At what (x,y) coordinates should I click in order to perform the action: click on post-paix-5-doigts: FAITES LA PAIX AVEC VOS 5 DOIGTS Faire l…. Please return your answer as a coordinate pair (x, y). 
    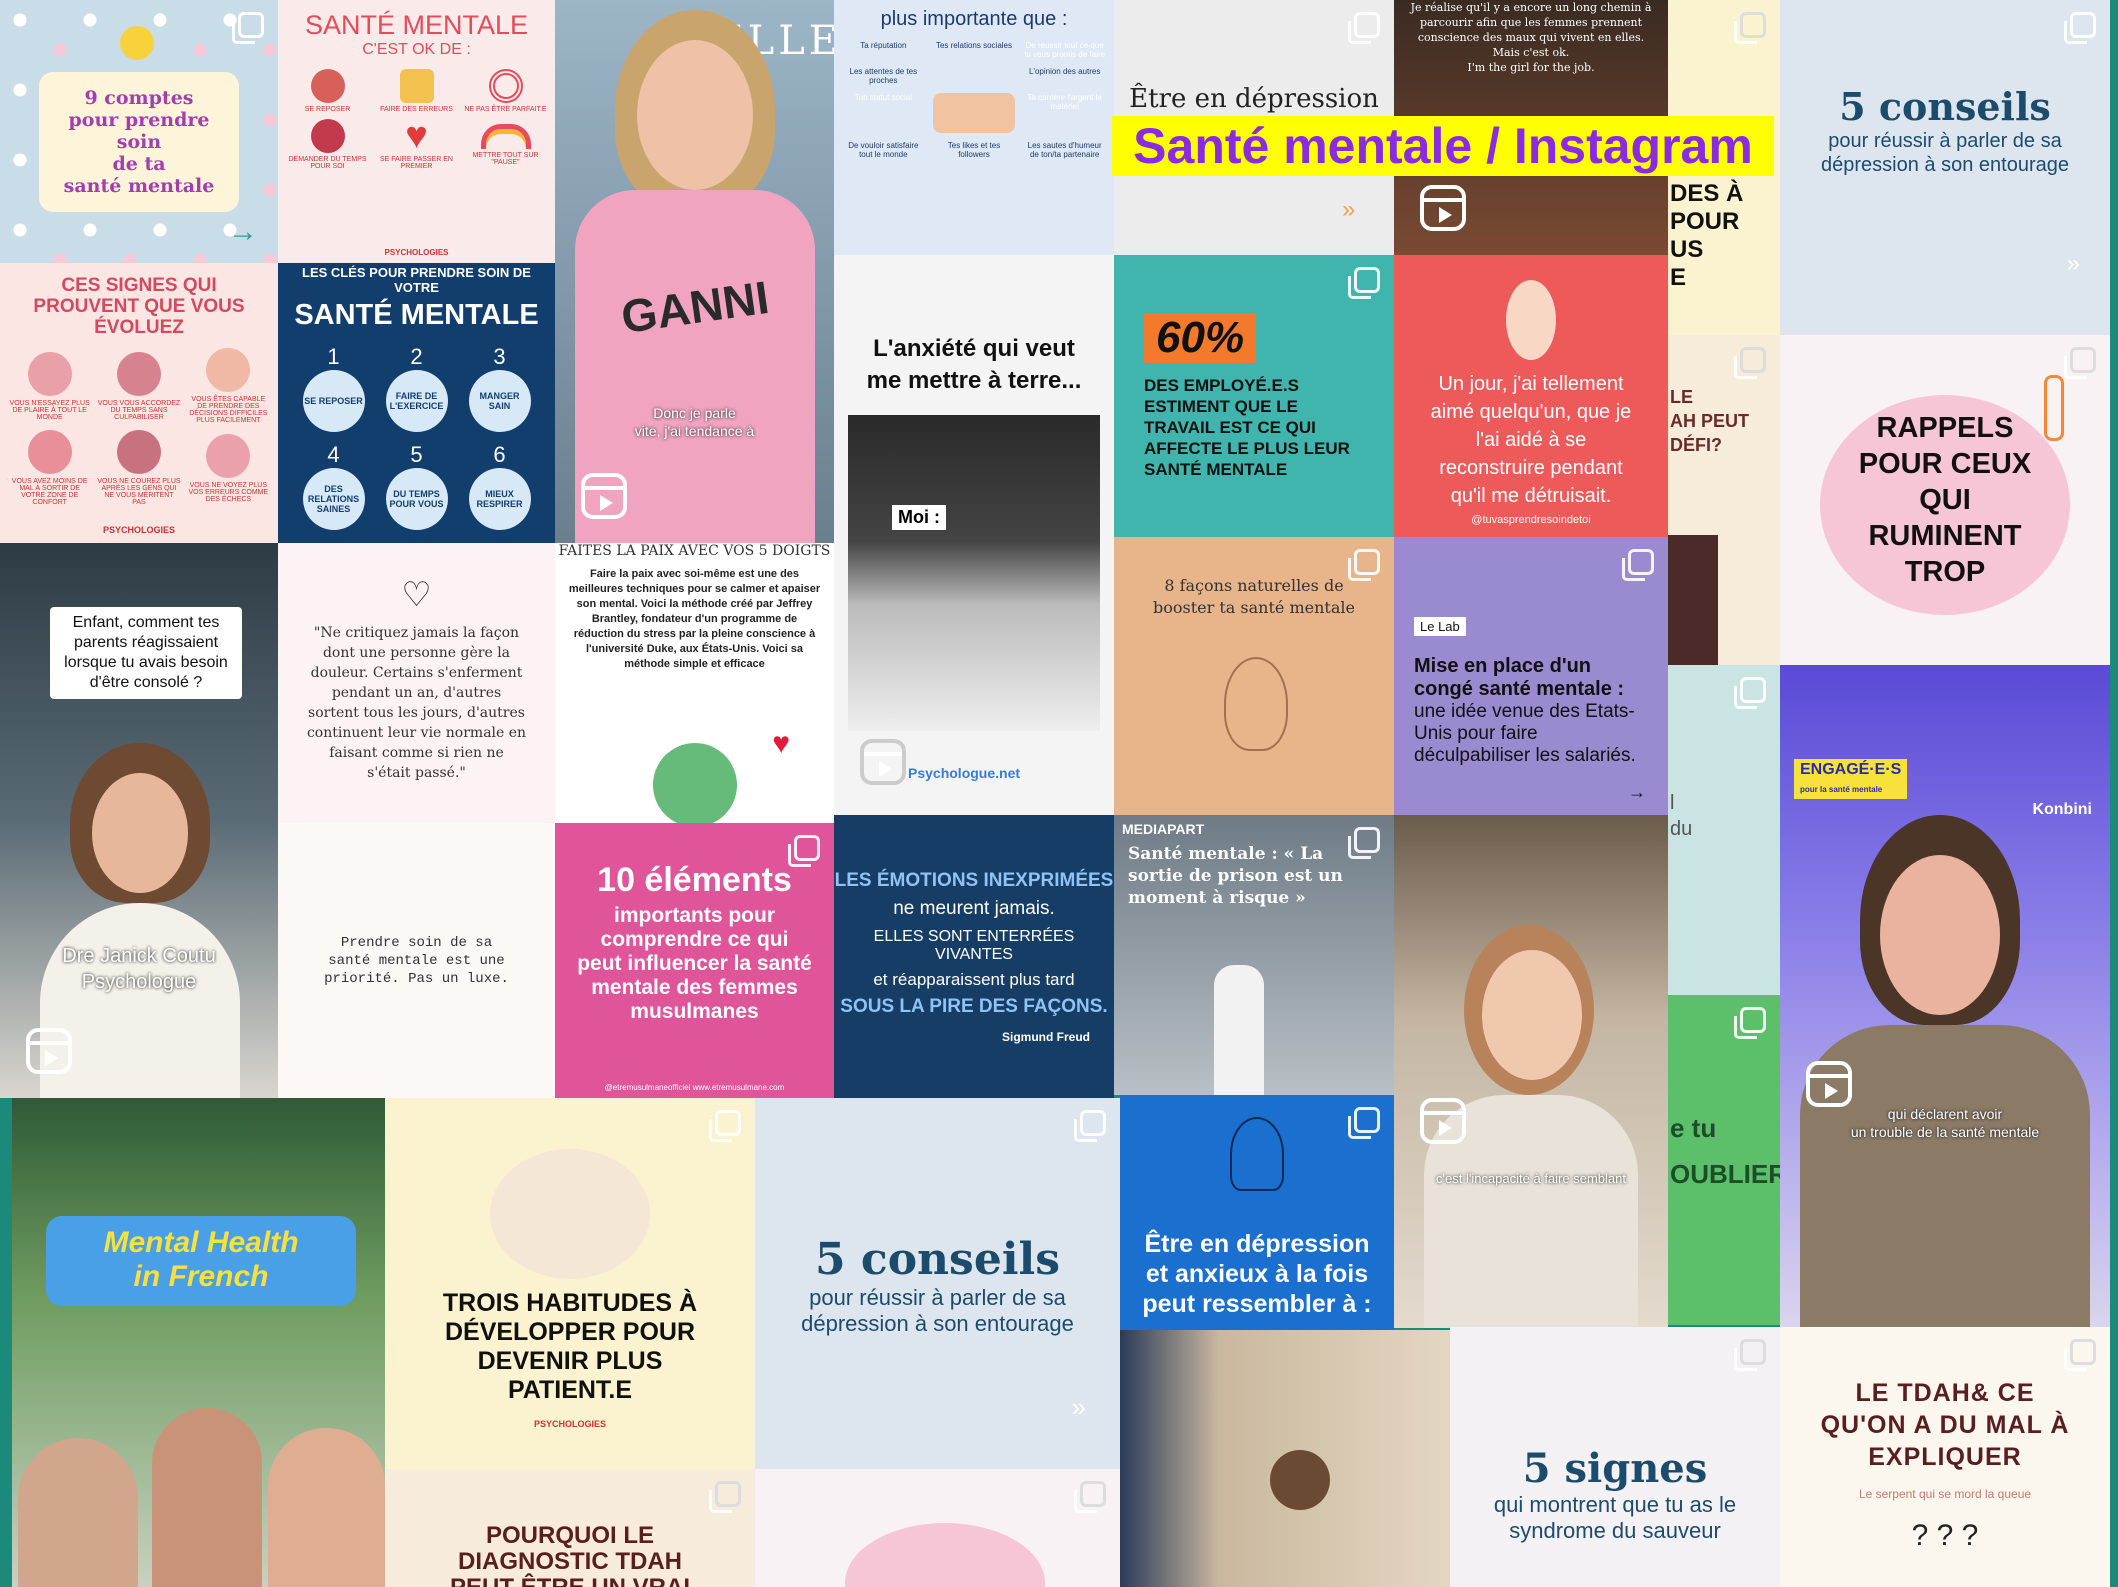
    Looking at the image, I should click on (694, 683).